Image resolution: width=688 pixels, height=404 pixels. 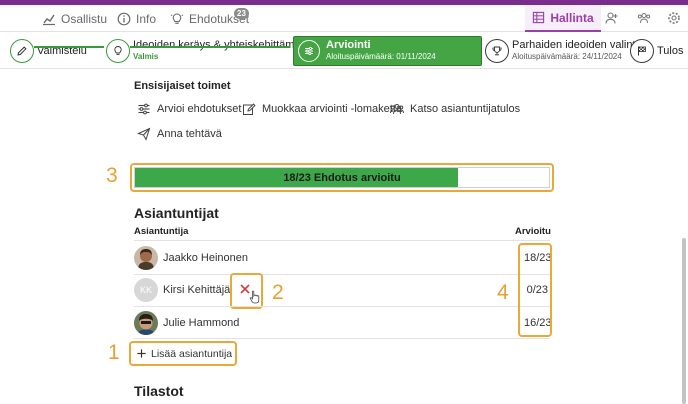 What do you see at coordinates (465, 109) in the screenshot?
I see `view-expert-results-label: Katso asiantuntijatulos` at bounding box center [465, 109].